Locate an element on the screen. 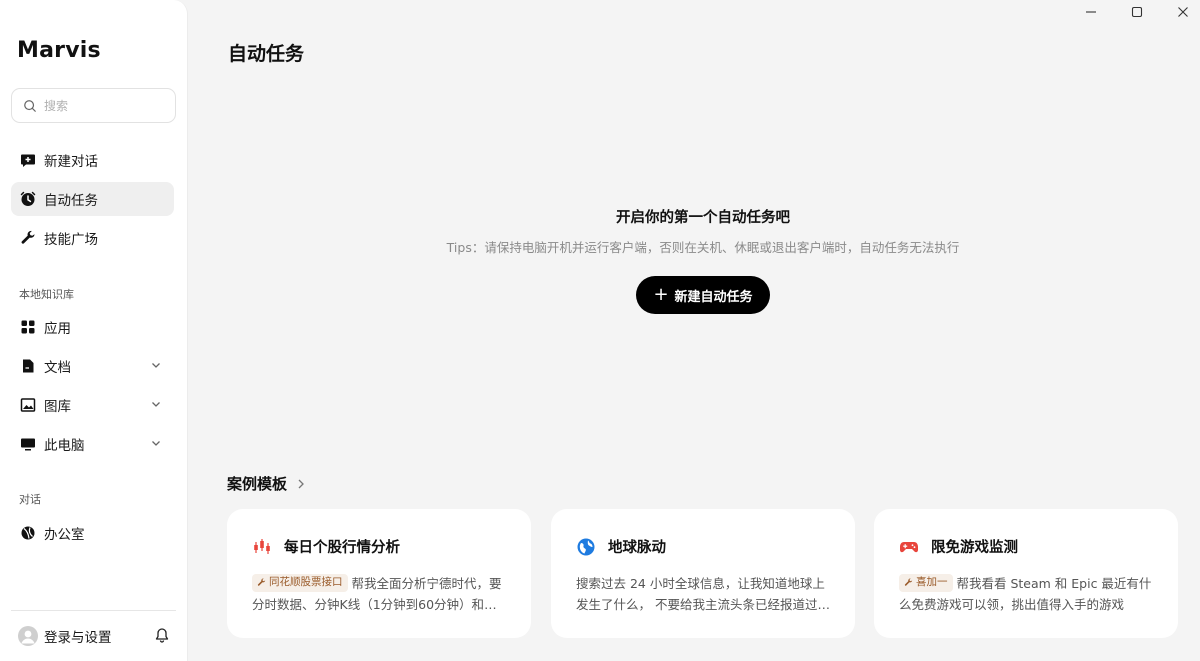 Image resolution: width=1200 pixels, height=661 pixels. template-title: 限免游戏监测 is located at coordinates (974, 548).